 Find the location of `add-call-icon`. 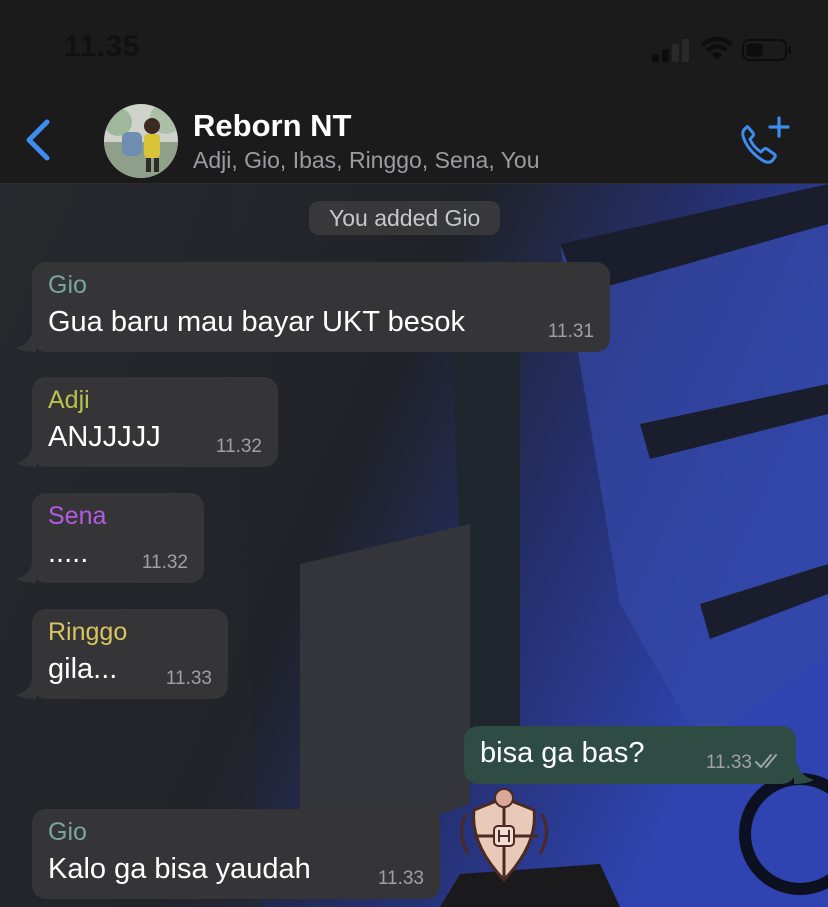

add-call-icon is located at coordinates (764, 141).